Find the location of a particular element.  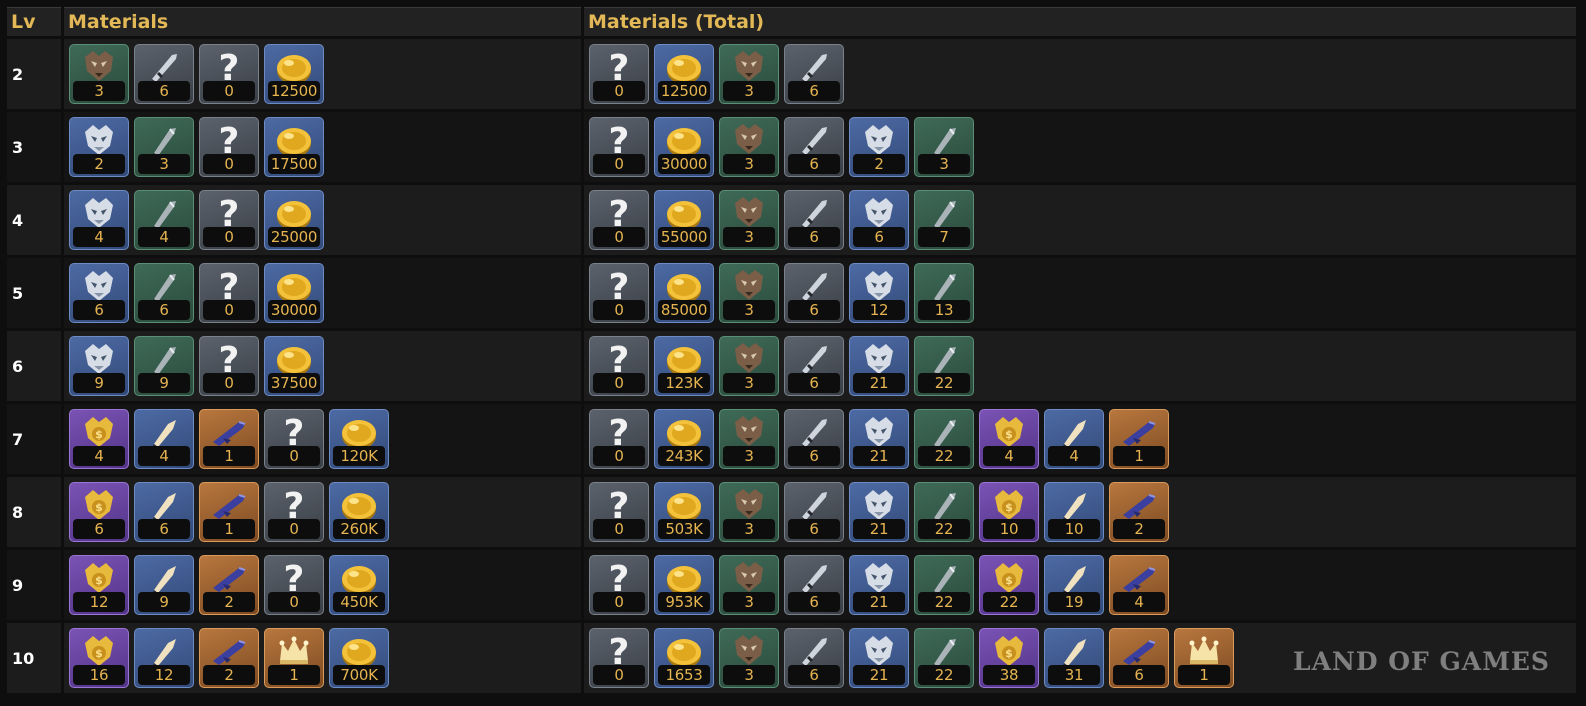

spearhead-item: 10 is located at coordinates (1074, 512).